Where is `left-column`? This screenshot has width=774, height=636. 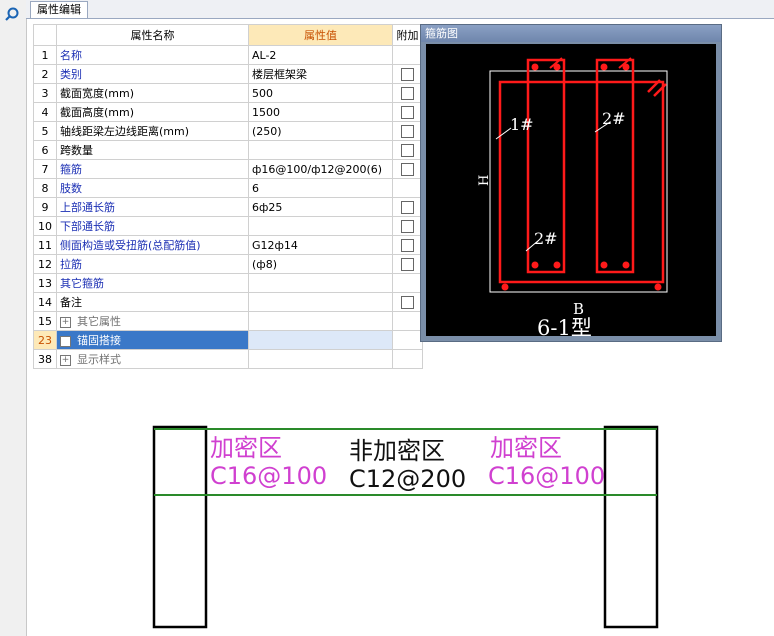 left-column is located at coordinates (180, 527).